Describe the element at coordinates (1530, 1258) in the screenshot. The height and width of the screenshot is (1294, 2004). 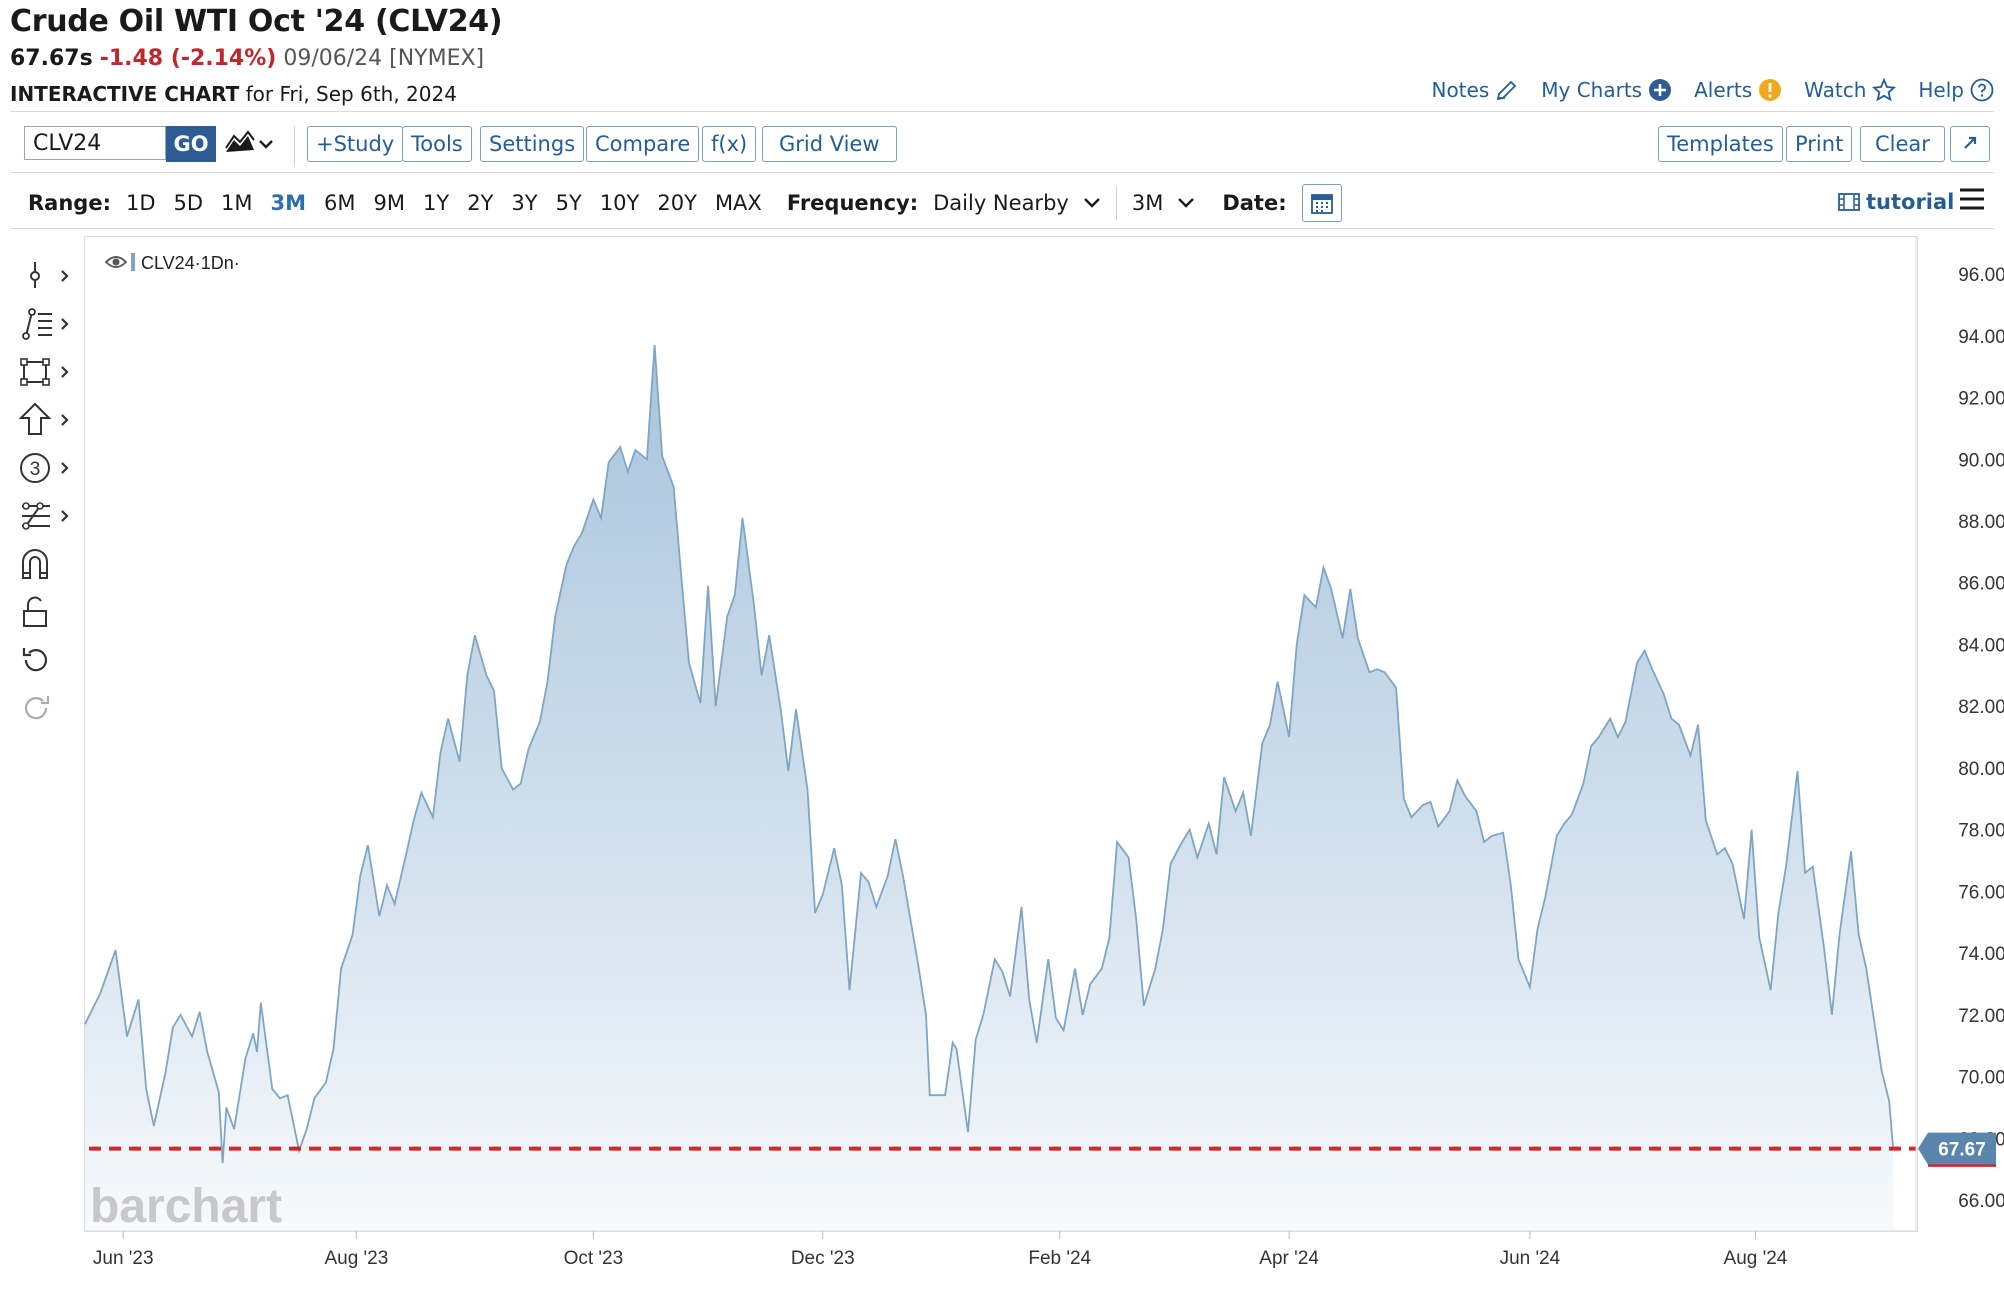
I see `x-tick-label: Jun '24` at that location.